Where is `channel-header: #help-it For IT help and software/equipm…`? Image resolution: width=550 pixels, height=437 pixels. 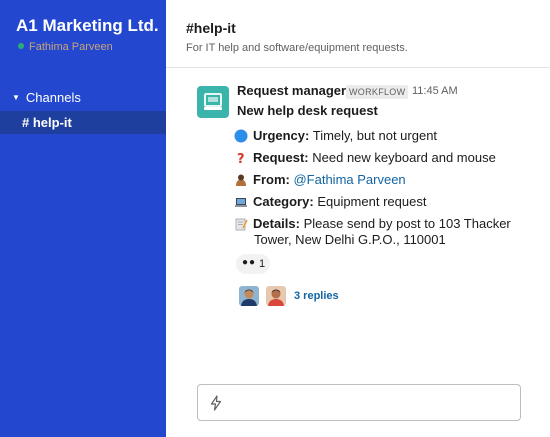 channel-header: #help-it For IT help and software/equipm… is located at coordinates (358, 34).